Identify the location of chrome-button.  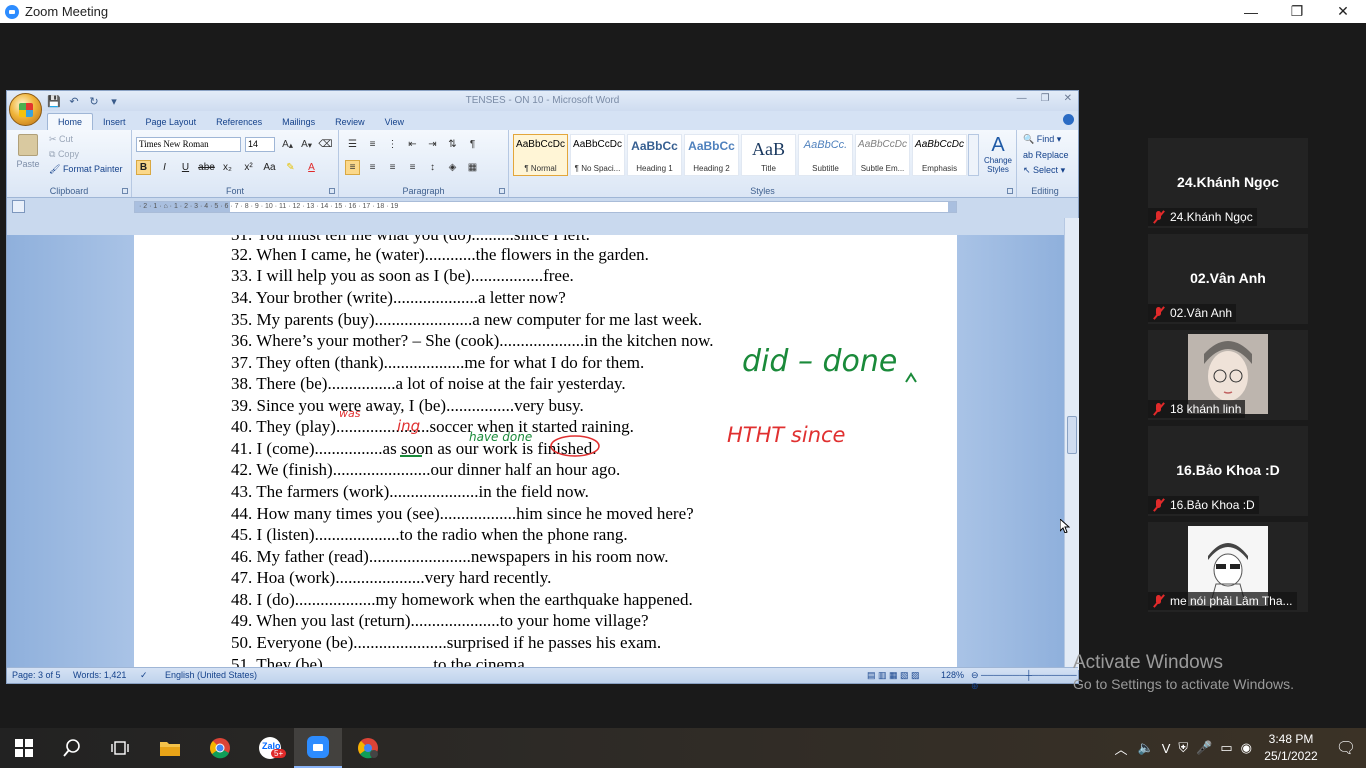
(220, 748).